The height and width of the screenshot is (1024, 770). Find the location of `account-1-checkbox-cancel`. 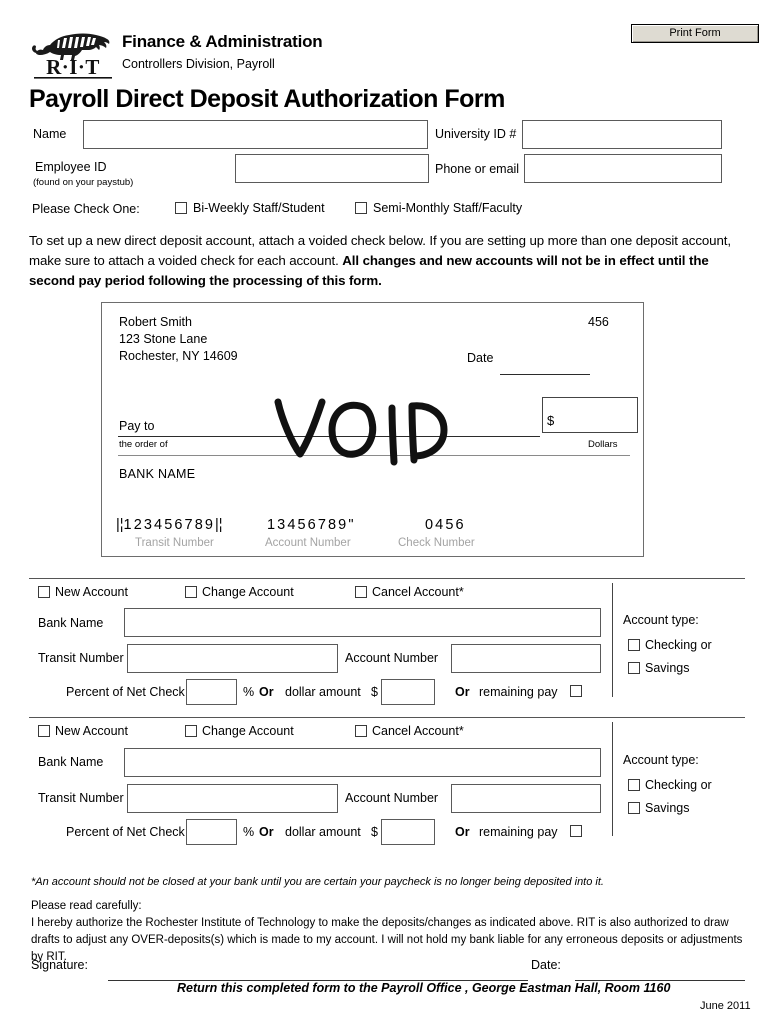

account-1-checkbox-cancel is located at coordinates (361, 592).